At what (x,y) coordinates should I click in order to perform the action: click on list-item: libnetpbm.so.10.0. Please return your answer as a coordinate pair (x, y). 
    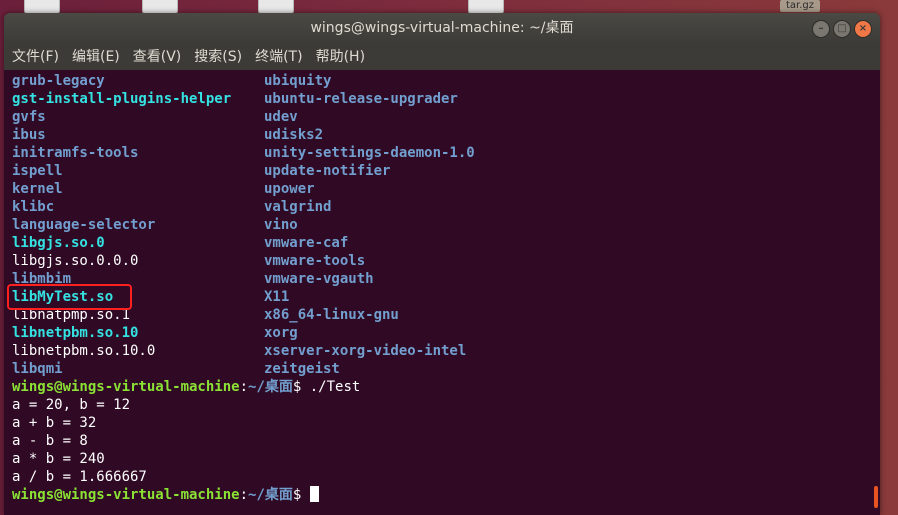
    Looking at the image, I should click on (84, 351).